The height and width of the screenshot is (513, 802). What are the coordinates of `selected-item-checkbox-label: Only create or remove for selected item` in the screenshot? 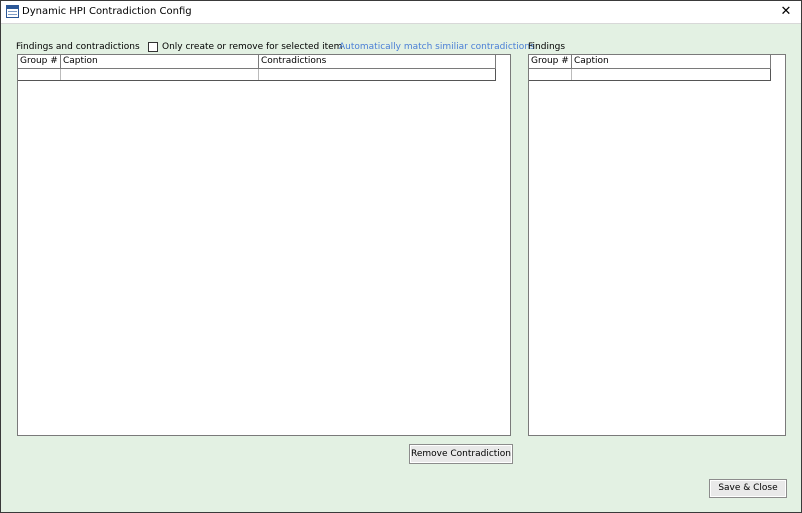 It's located at (252, 47).